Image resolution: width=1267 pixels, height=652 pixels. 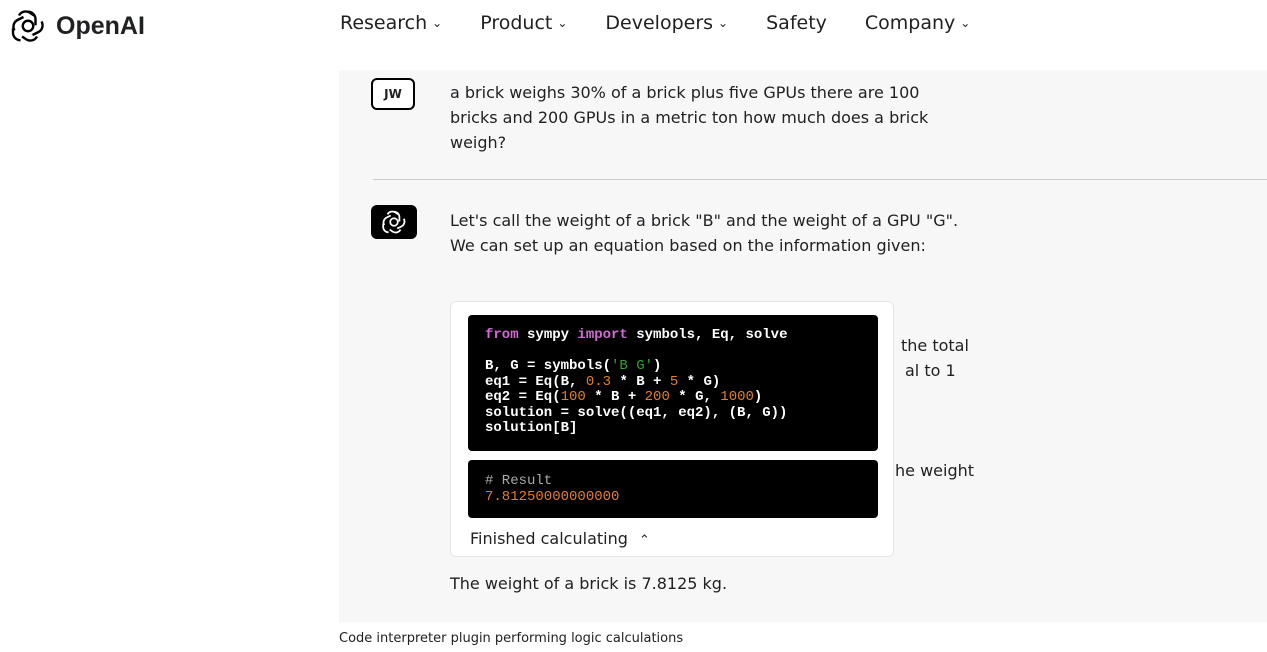 What do you see at coordinates (659, 23) in the screenshot?
I see `nav-label: Developers` at bounding box center [659, 23].